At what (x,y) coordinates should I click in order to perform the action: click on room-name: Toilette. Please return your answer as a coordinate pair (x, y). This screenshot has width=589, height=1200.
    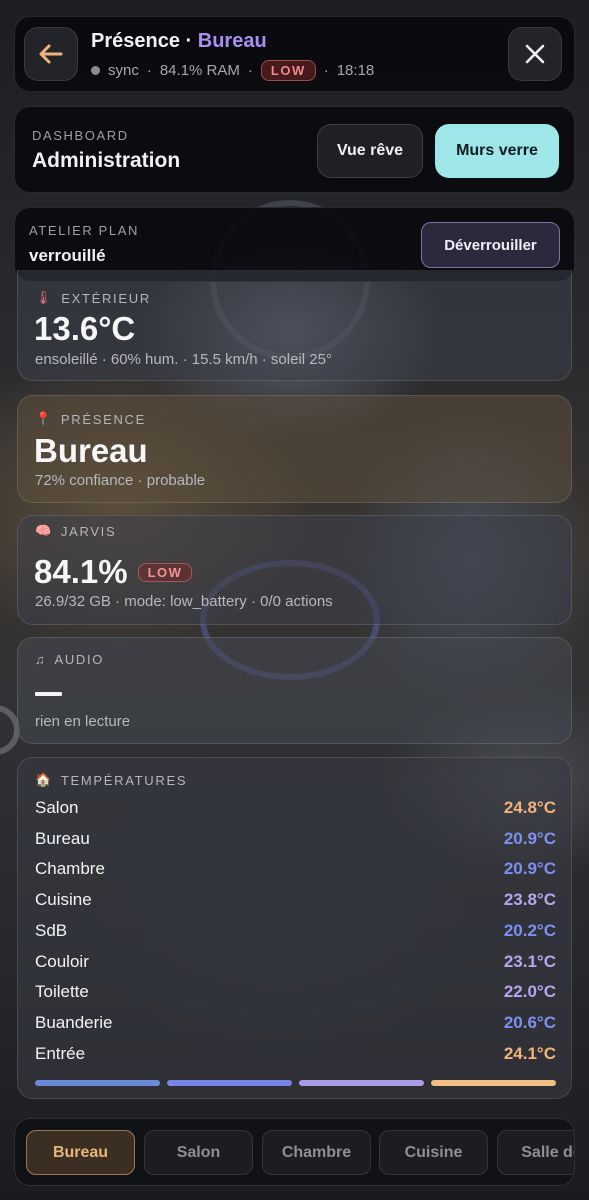
    Looking at the image, I should click on (62, 992).